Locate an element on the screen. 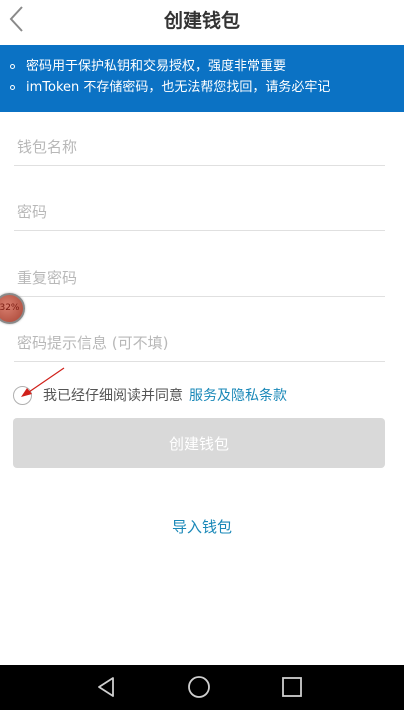 The height and width of the screenshot is (710, 404). password-hint-input is located at coordinates (197, 343).